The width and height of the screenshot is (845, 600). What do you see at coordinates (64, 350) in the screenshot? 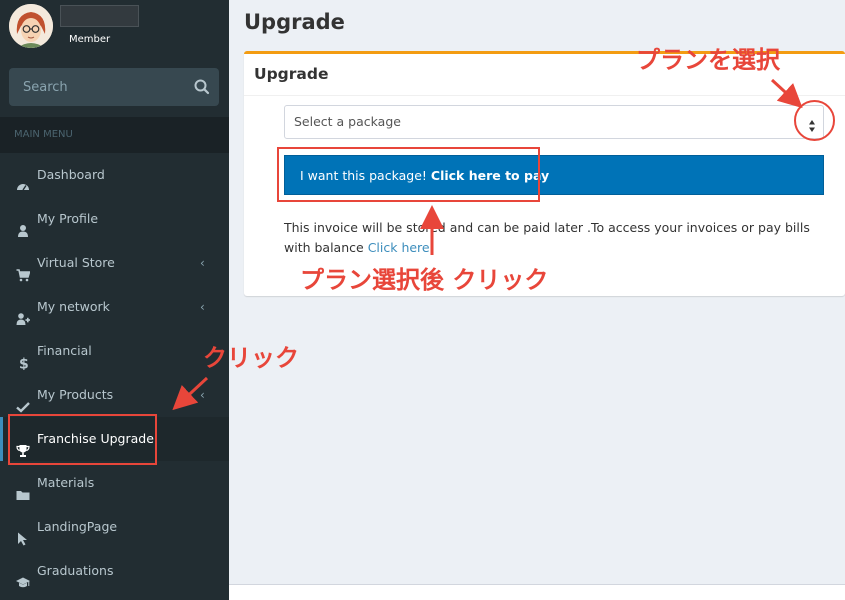
I see `sidebar-item-label: Financial` at bounding box center [64, 350].